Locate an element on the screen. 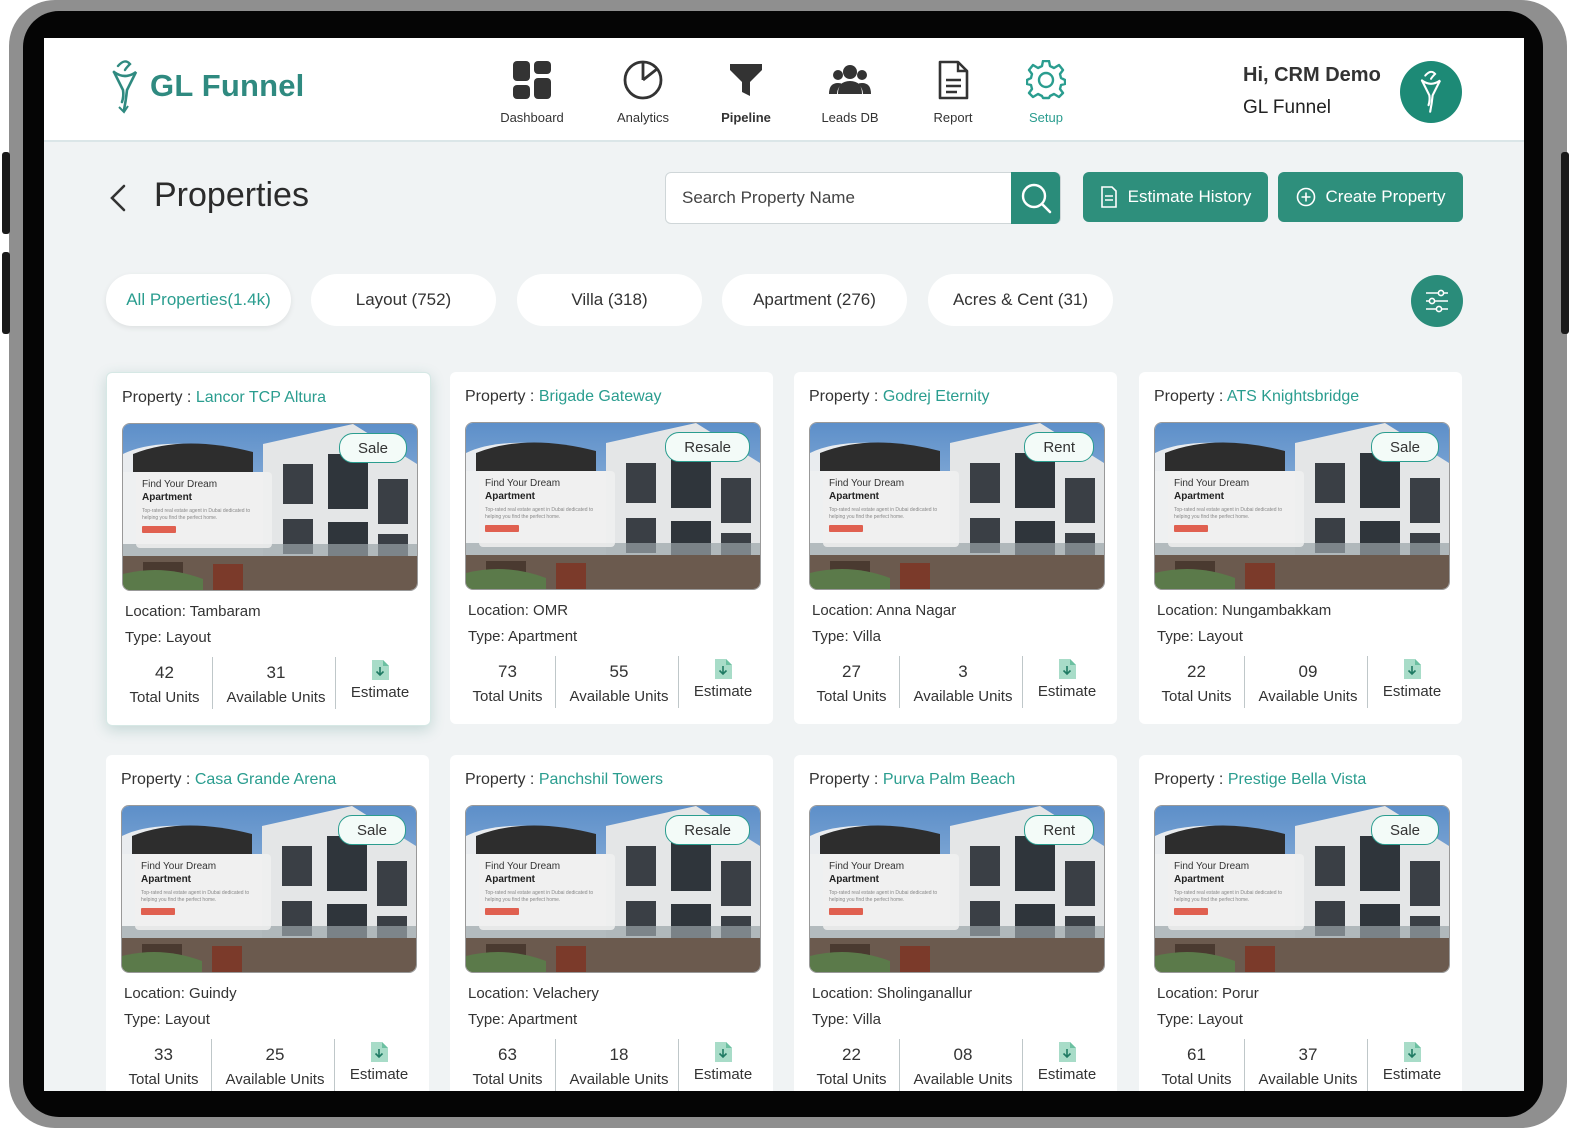  nav-leads-db: Leads DB is located at coordinates (850, 90).